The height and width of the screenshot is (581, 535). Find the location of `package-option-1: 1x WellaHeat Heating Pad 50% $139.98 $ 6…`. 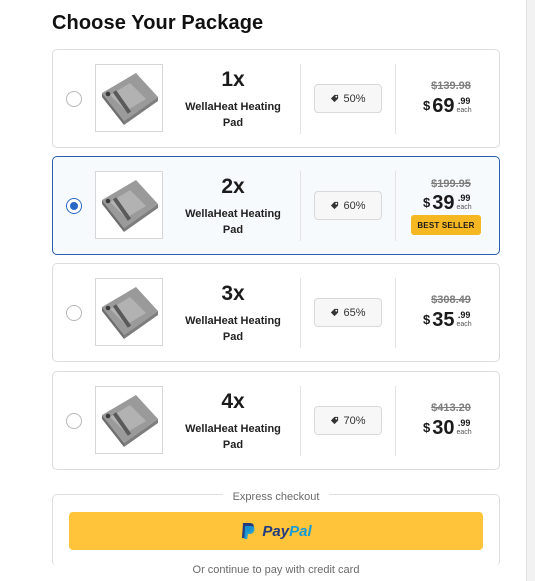

package-option-1: 1x WellaHeat Heating Pad 50% $139.98 $ 6… is located at coordinates (276, 98).